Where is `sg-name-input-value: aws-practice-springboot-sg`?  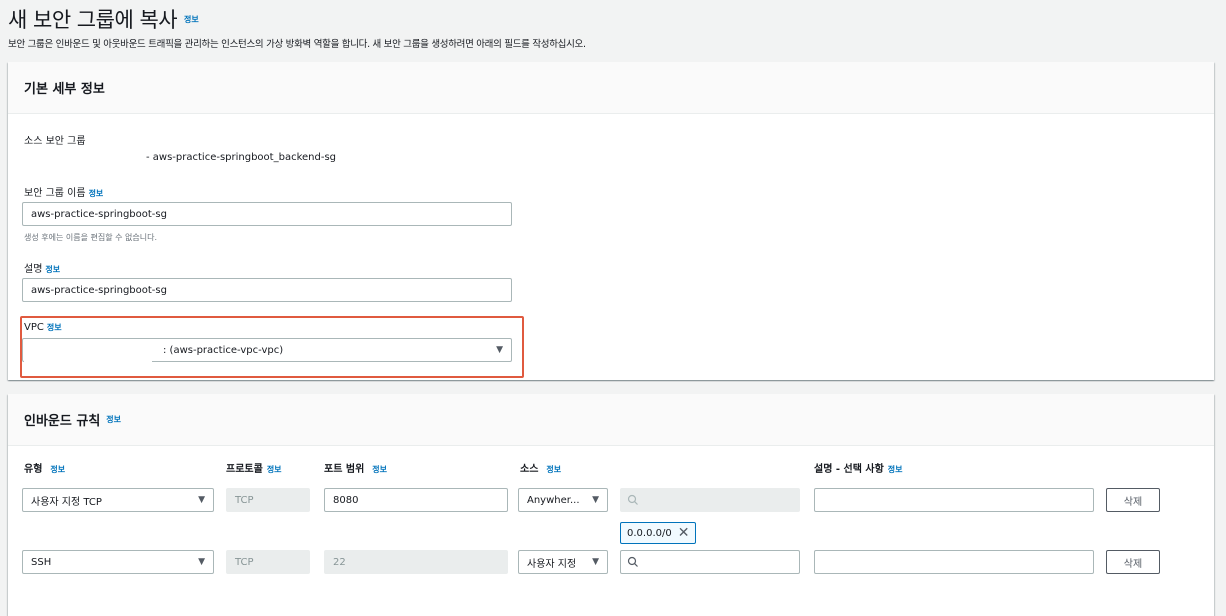 sg-name-input-value: aws-practice-springboot-sg is located at coordinates (99, 214).